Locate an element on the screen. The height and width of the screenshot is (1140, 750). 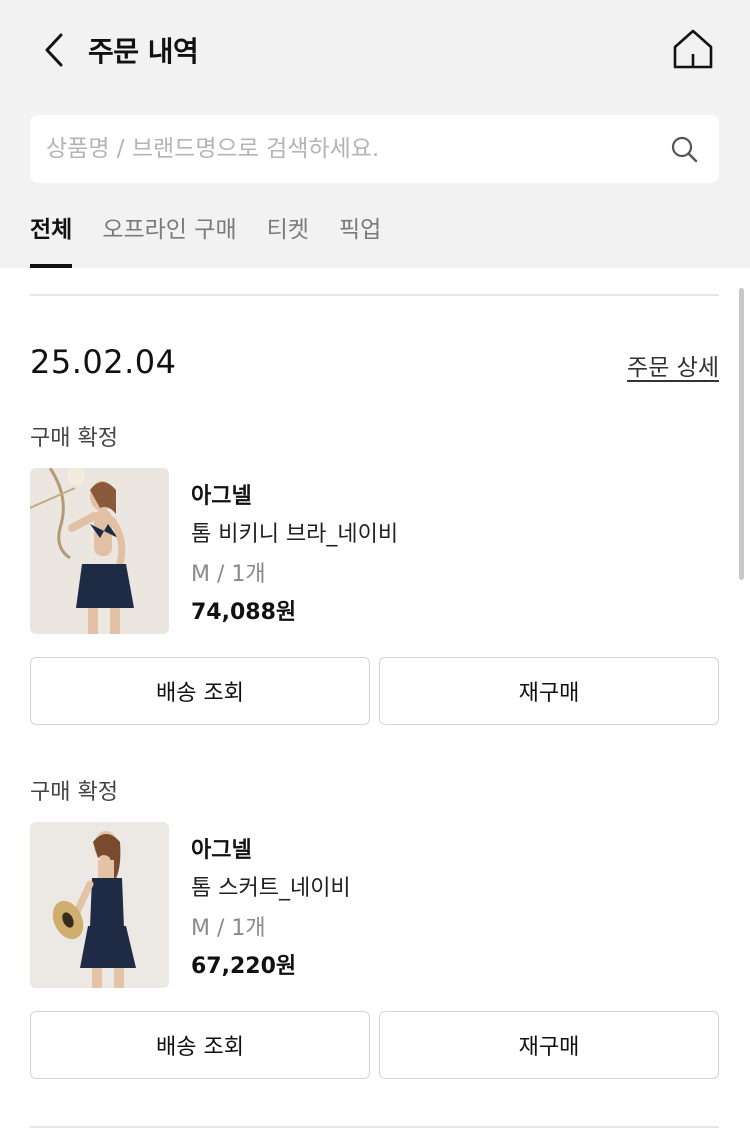
search-button is located at coordinates (684, 149).